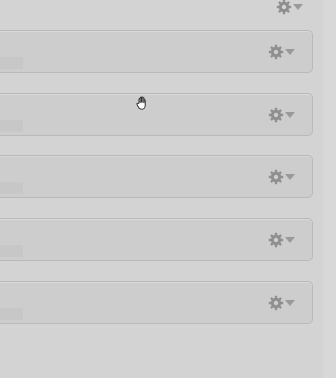 Image resolution: width=336 pixels, height=378 pixels. Describe the element at coordinates (329, 189) in the screenshot. I see `page-right-edge` at that location.